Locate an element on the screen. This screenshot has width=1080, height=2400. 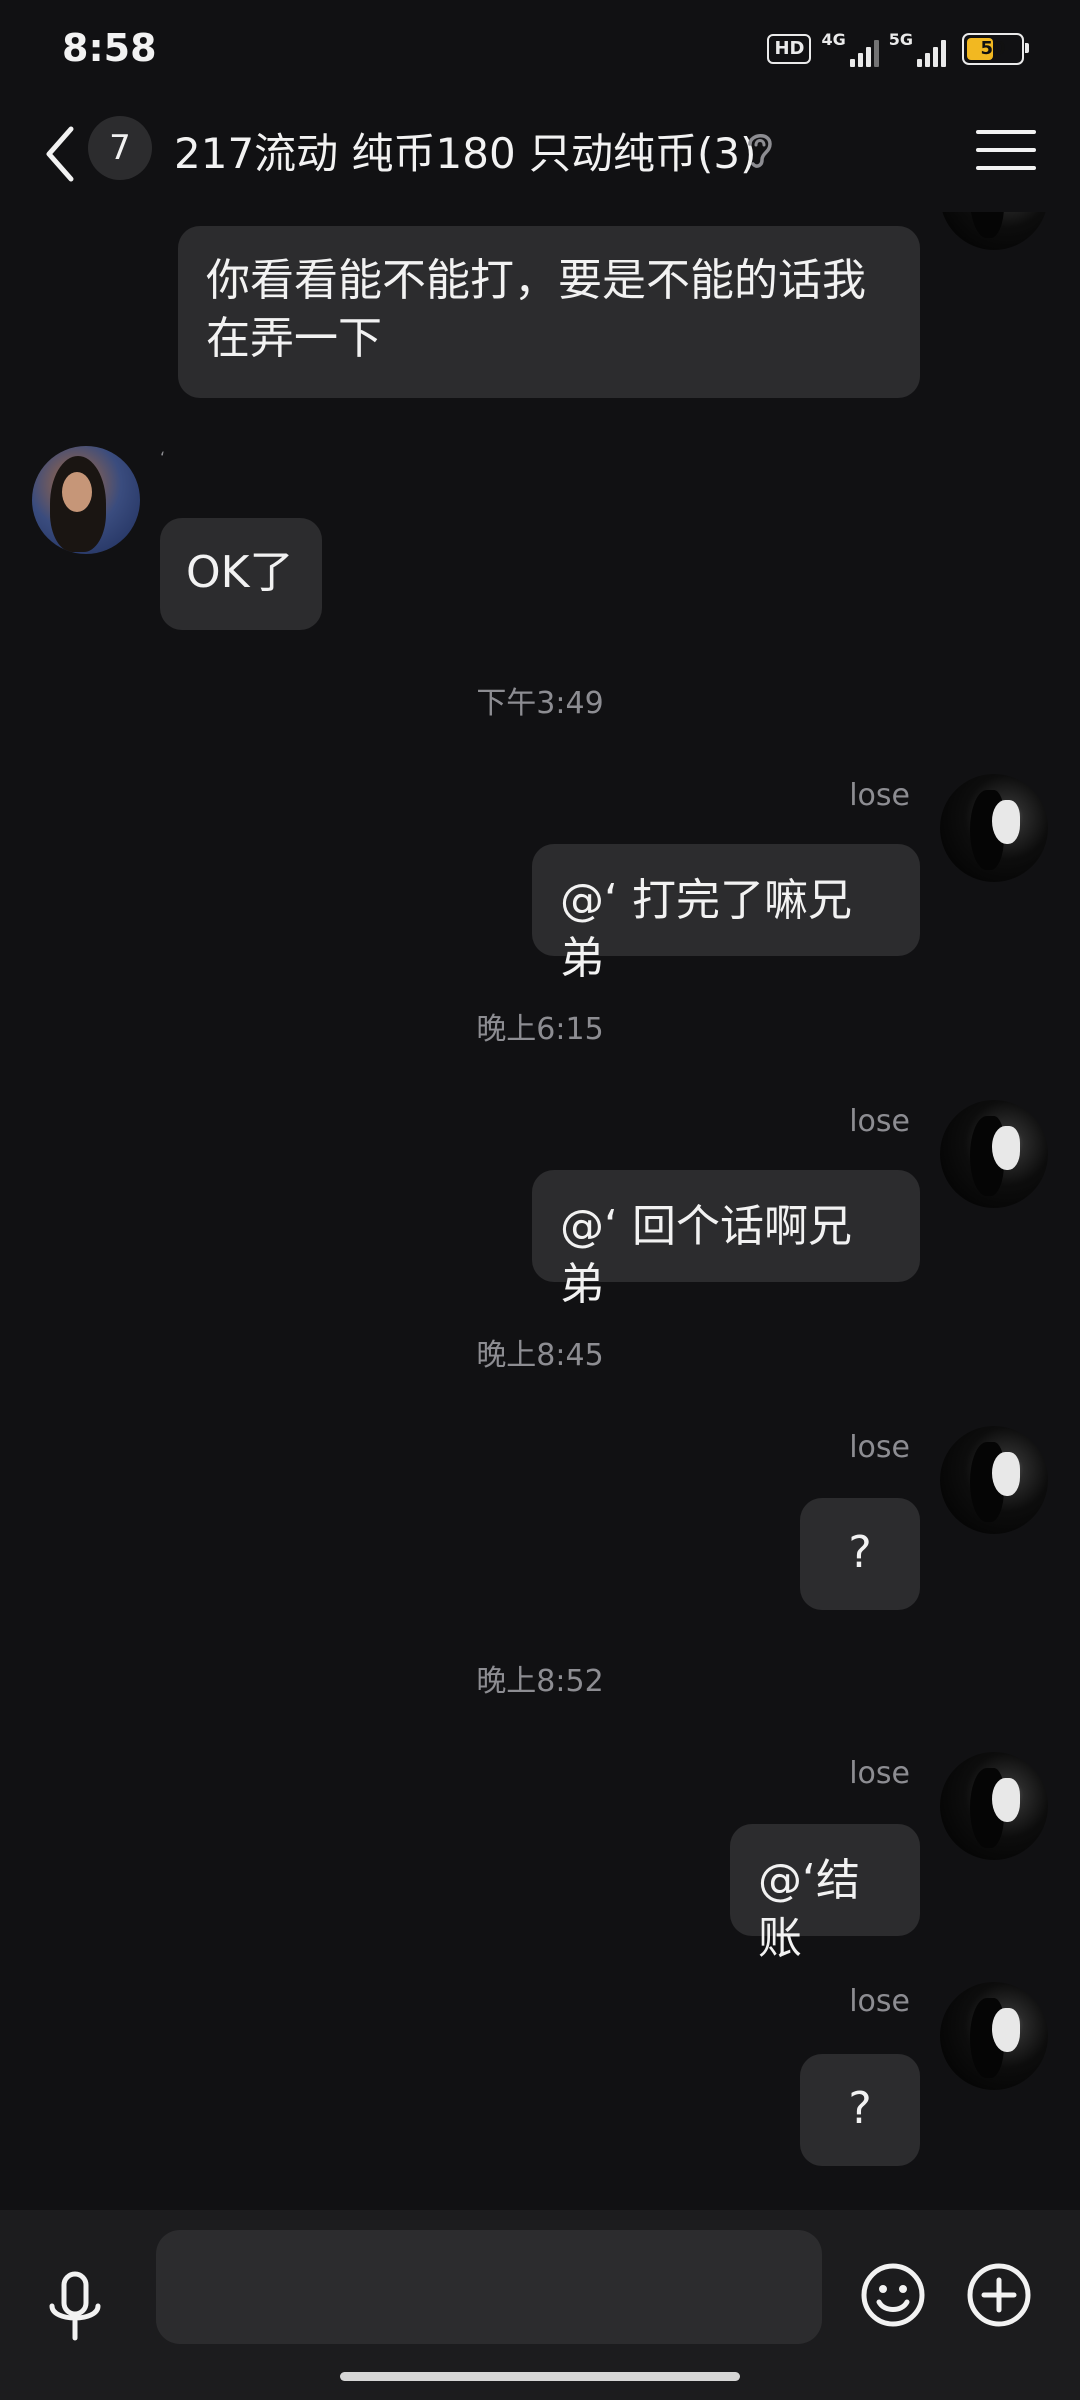
hd-voice-icon: HD is located at coordinates (789, 48).